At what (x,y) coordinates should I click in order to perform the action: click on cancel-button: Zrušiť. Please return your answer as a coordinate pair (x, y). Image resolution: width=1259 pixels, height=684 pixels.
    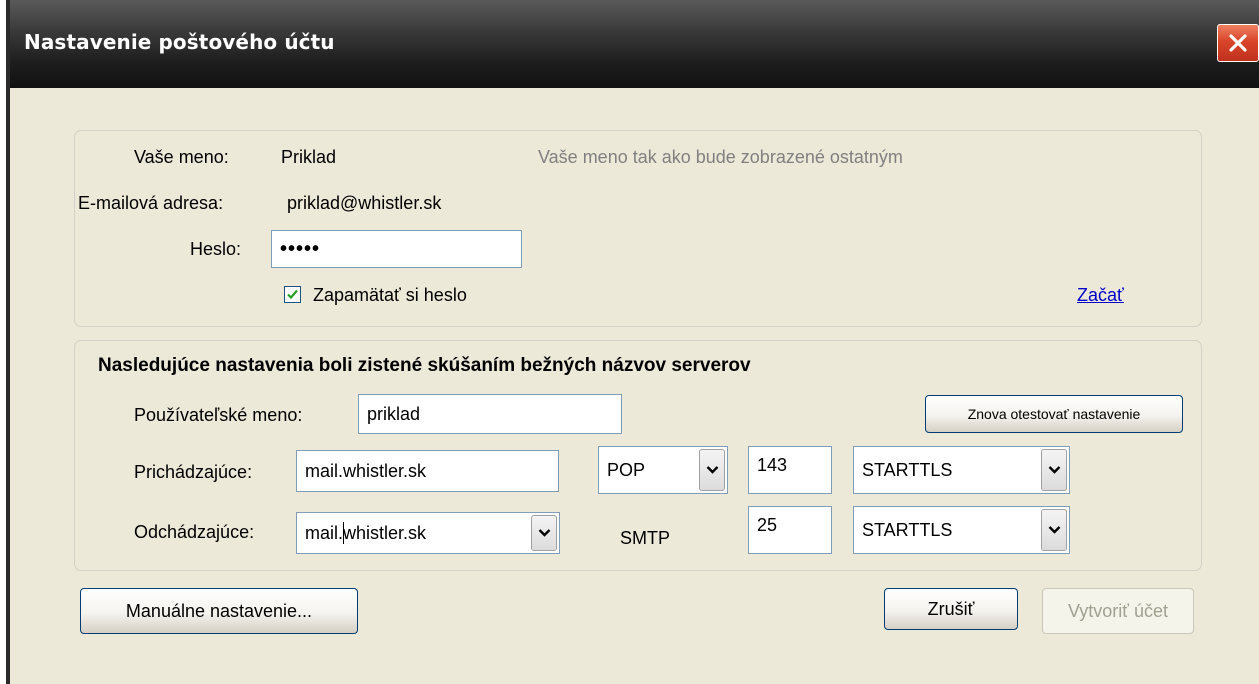
    Looking at the image, I should click on (951, 609).